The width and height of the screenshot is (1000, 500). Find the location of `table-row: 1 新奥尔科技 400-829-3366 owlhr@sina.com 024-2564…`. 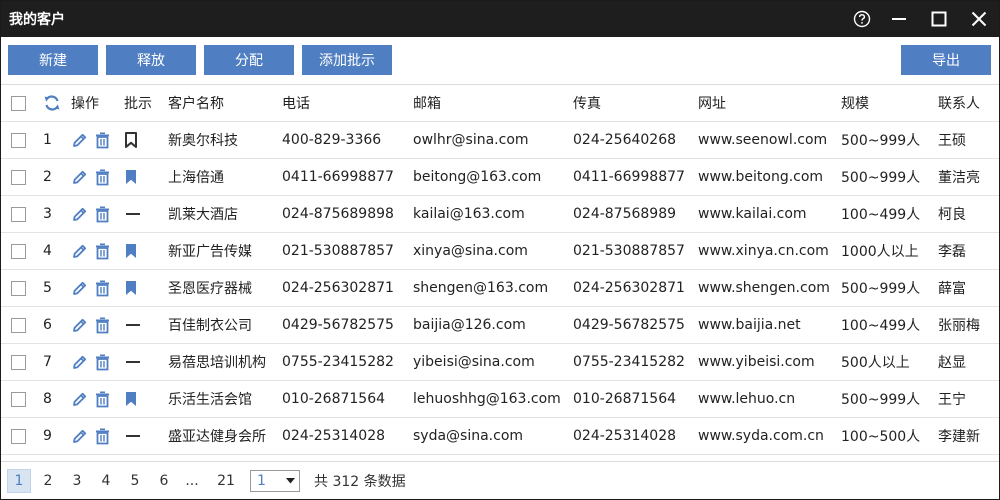

table-row: 1 新奥尔科技 400-829-3366 owlhr@sina.com 024-2564… is located at coordinates (500, 140).